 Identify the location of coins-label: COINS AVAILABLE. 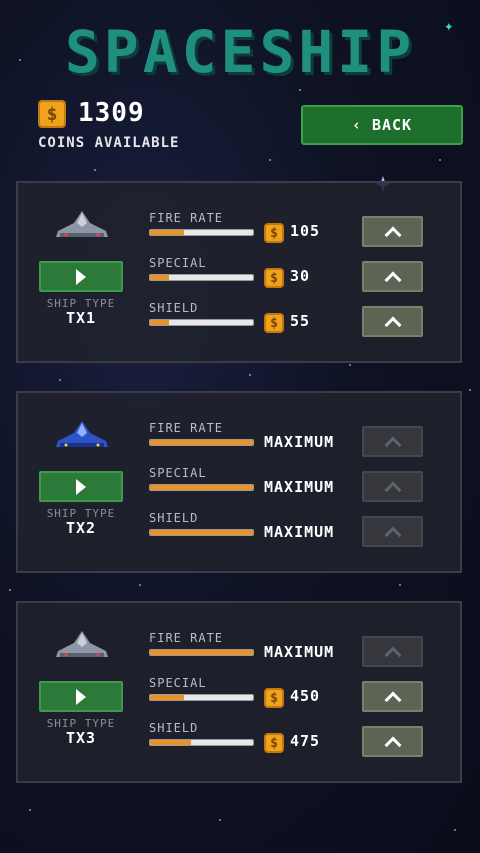
(109, 143).